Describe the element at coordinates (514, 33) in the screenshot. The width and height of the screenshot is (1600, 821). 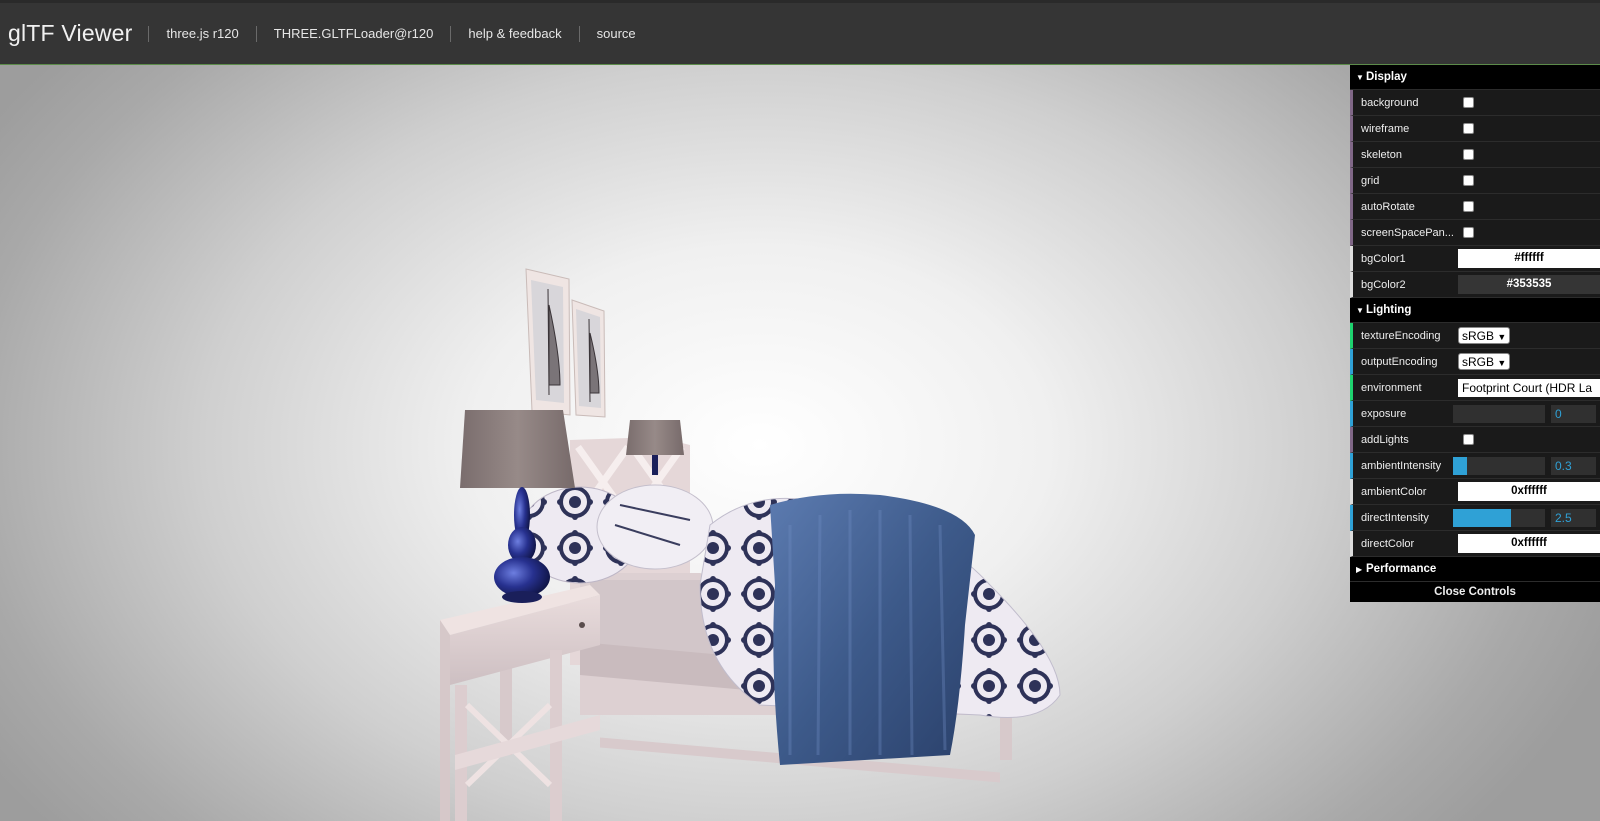
I see `link-help-feedback: help & feedback` at that location.